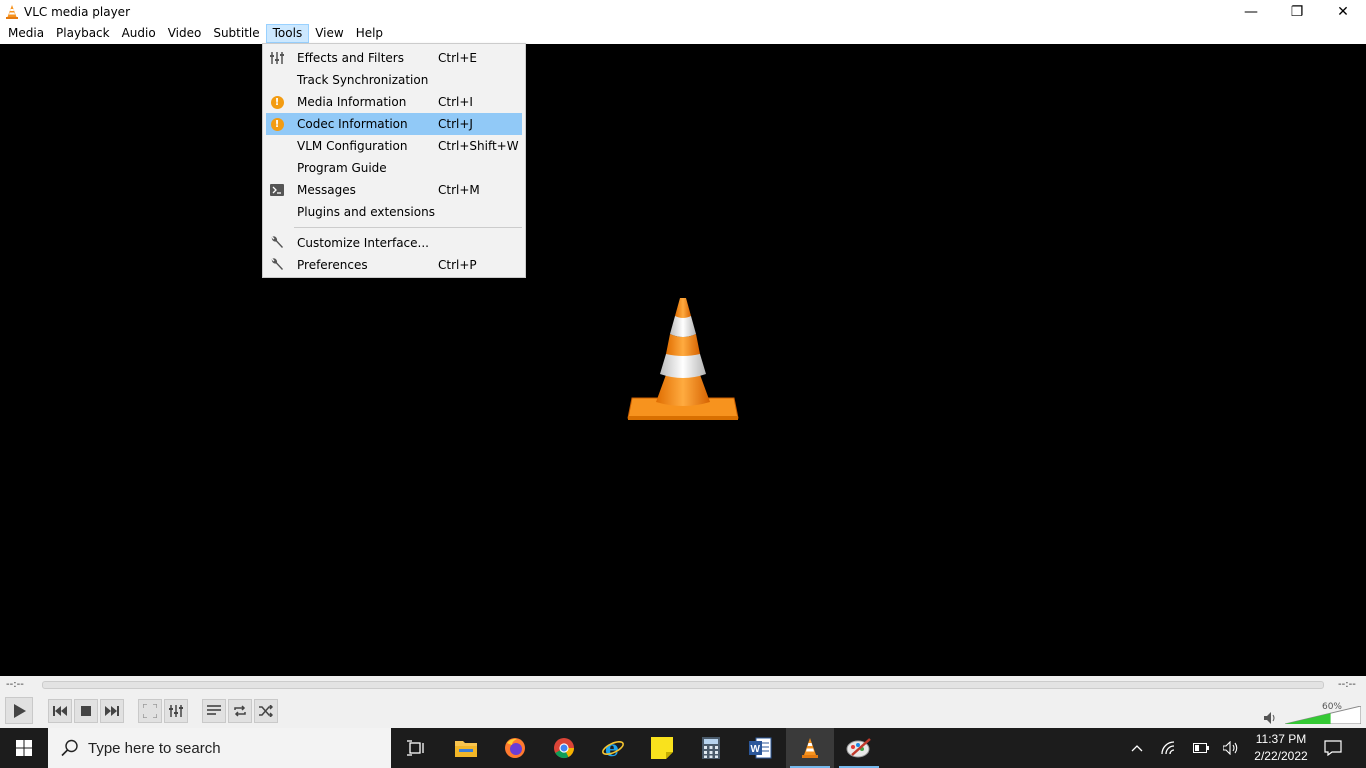  I want to click on battery-tray-button, so click(1201, 748).